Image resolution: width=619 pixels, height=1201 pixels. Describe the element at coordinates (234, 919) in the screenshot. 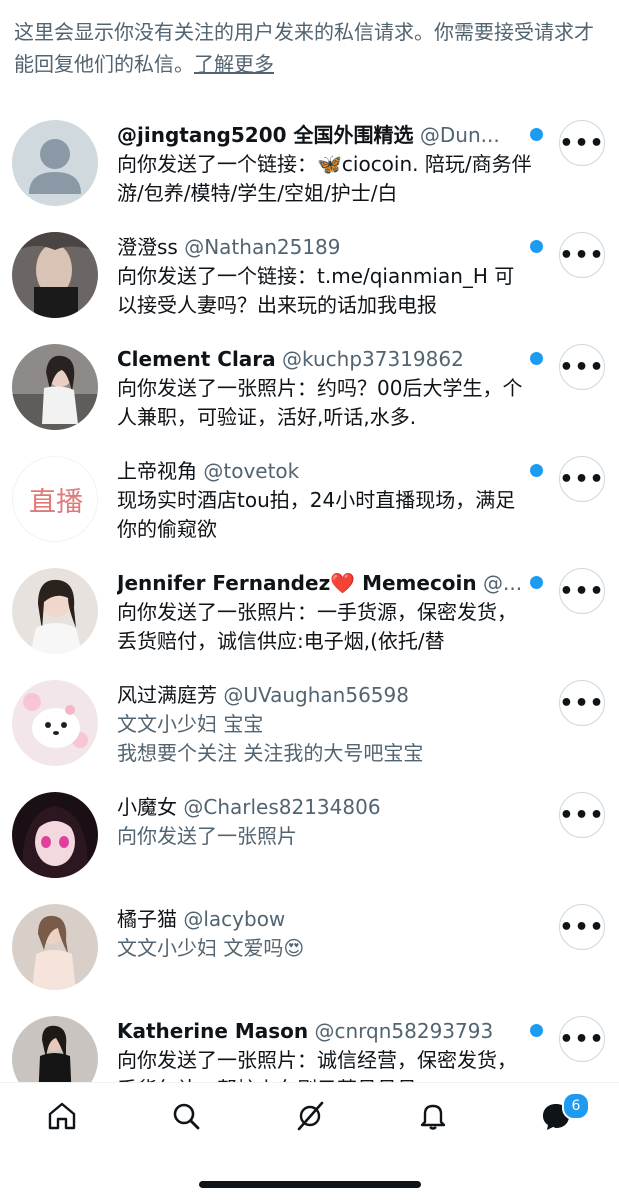

I see `sender-handle: @lacybow` at that location.